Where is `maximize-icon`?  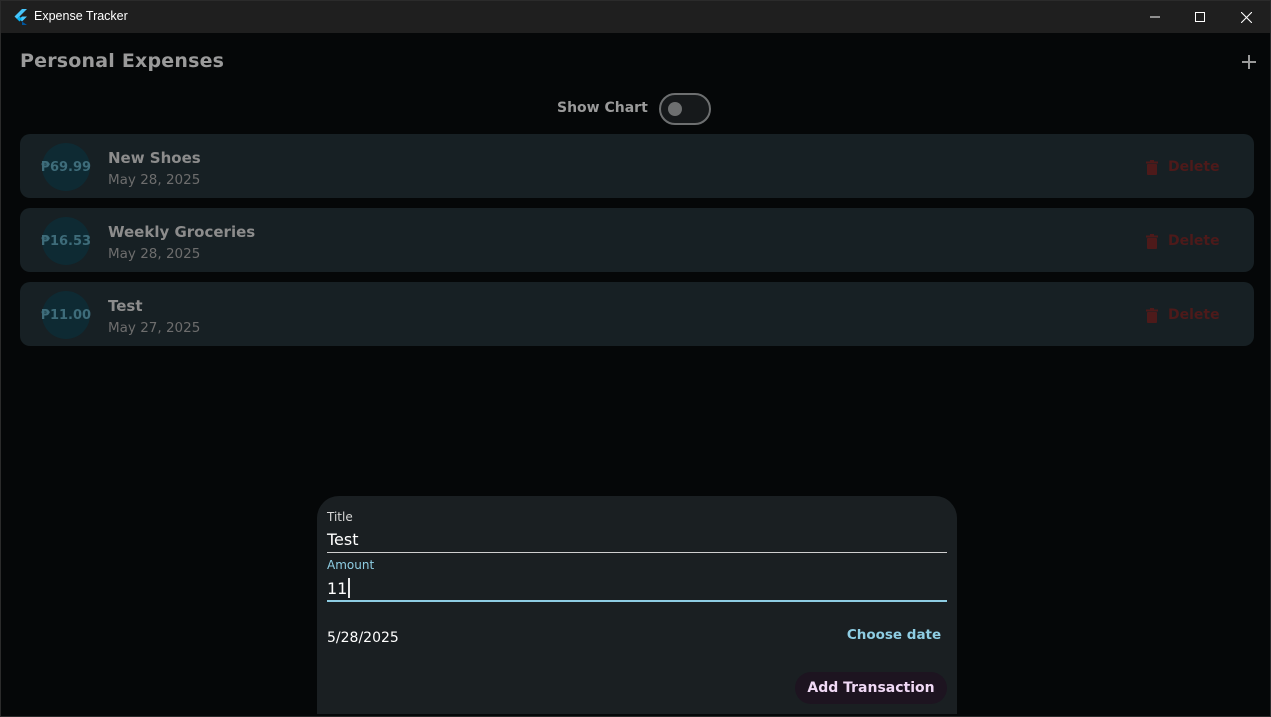
maximize-icon is located at coordinates (1200, 17).